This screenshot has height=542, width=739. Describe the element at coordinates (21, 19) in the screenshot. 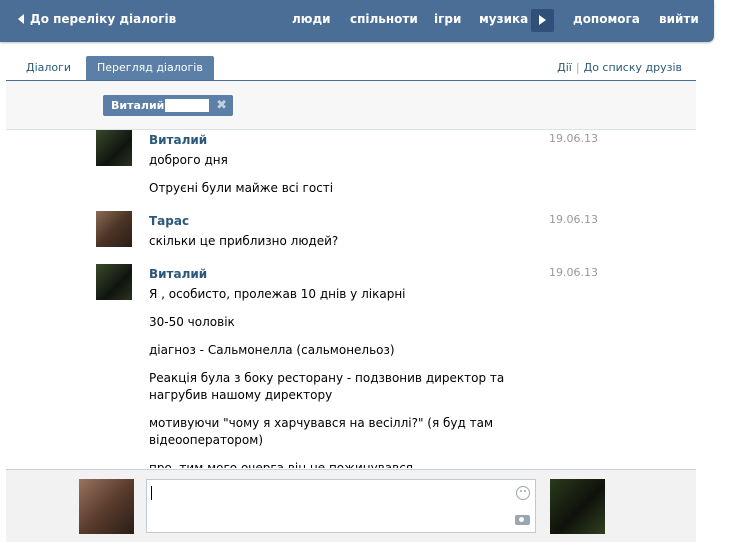

I see `back-arrow-icon` at that location.